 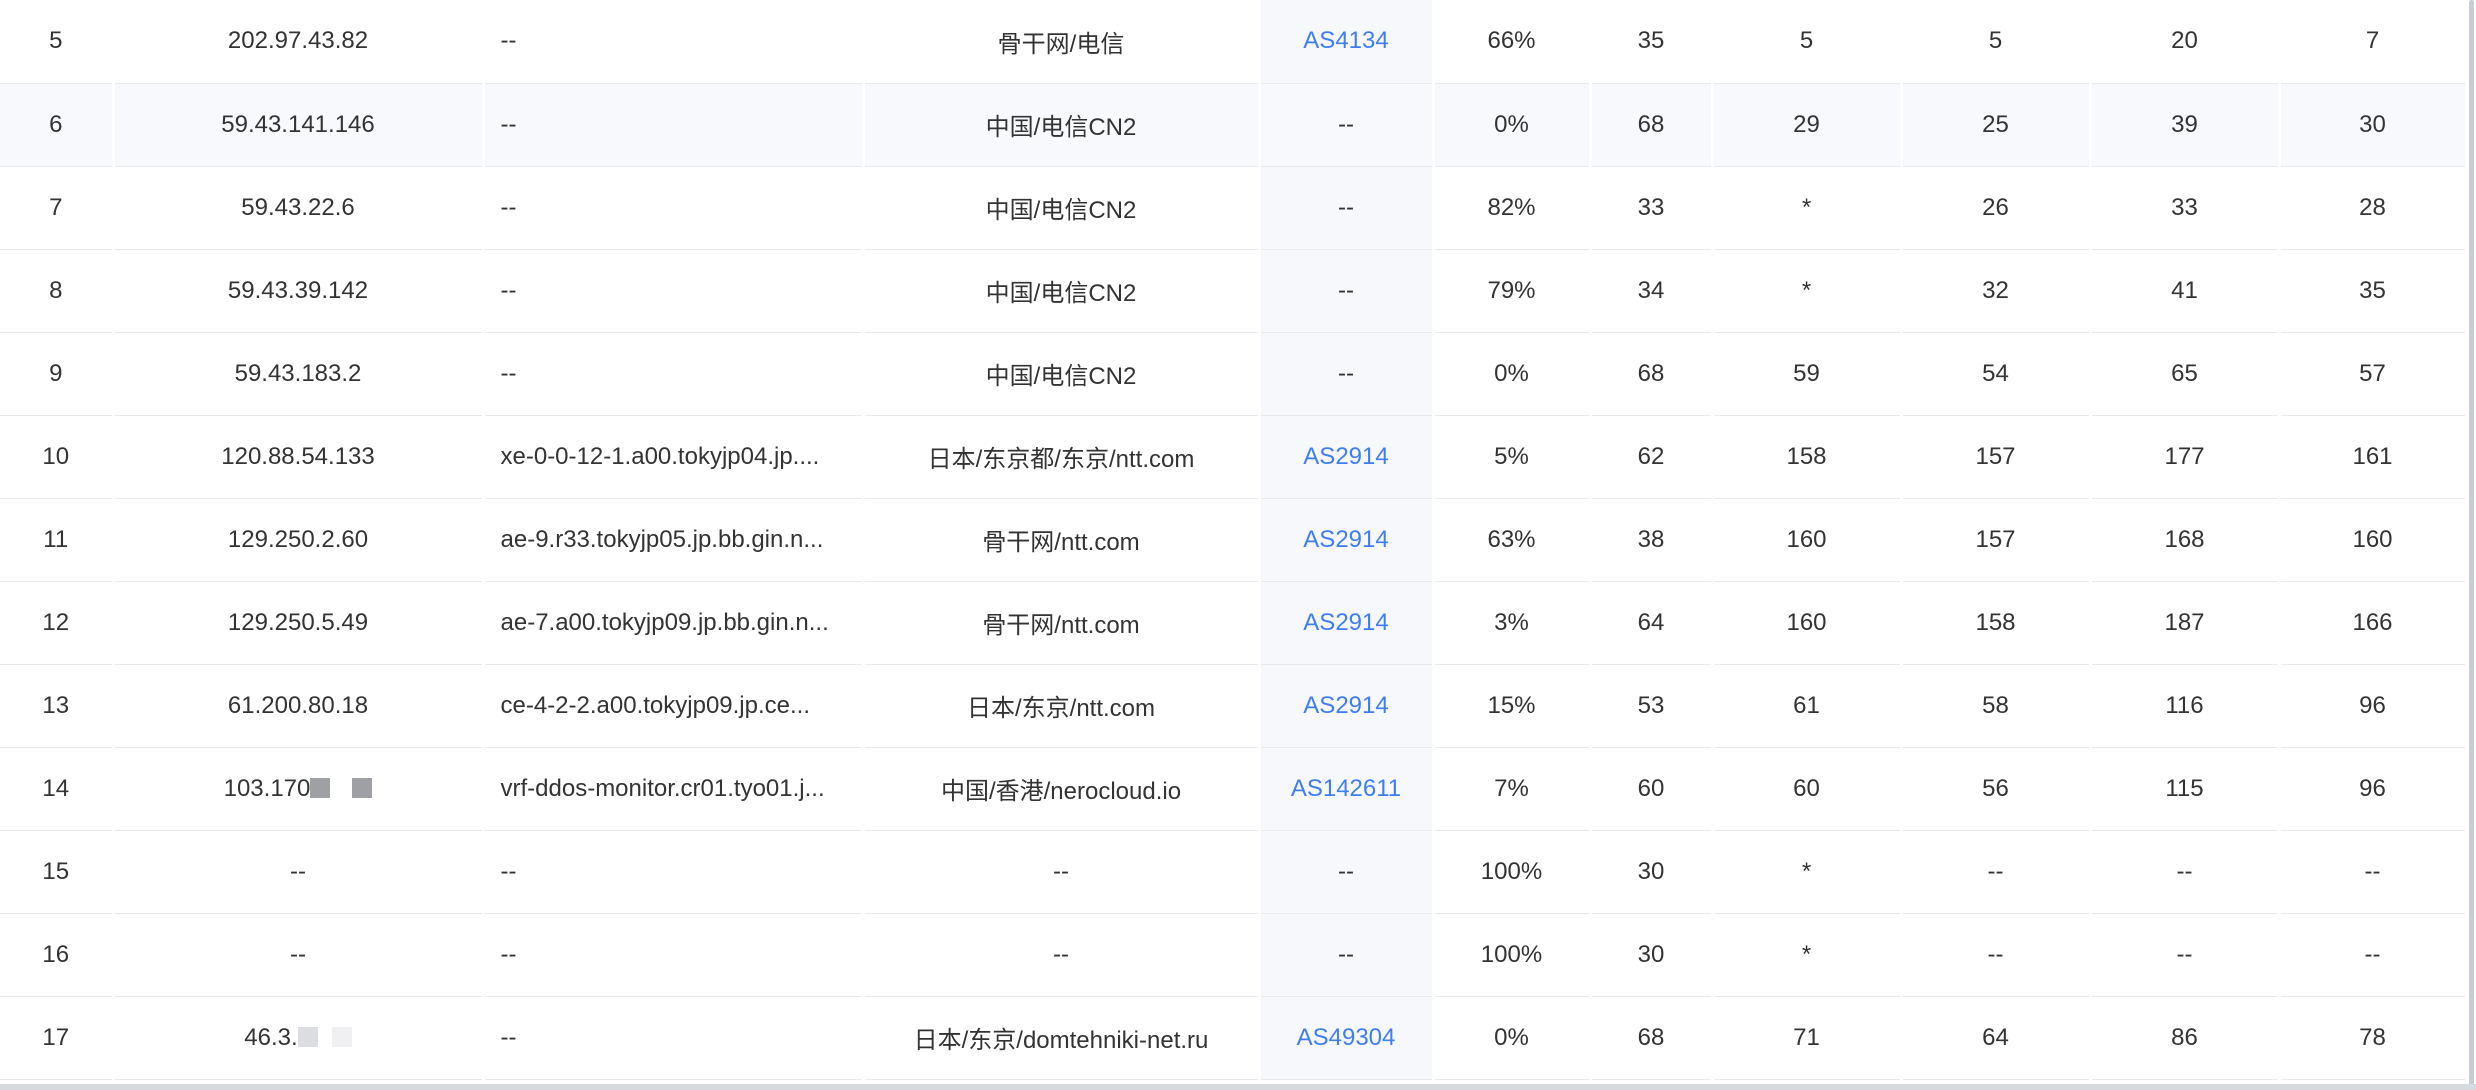 I want to click on latency-best-text: 56, so click(x=1995, y=788).